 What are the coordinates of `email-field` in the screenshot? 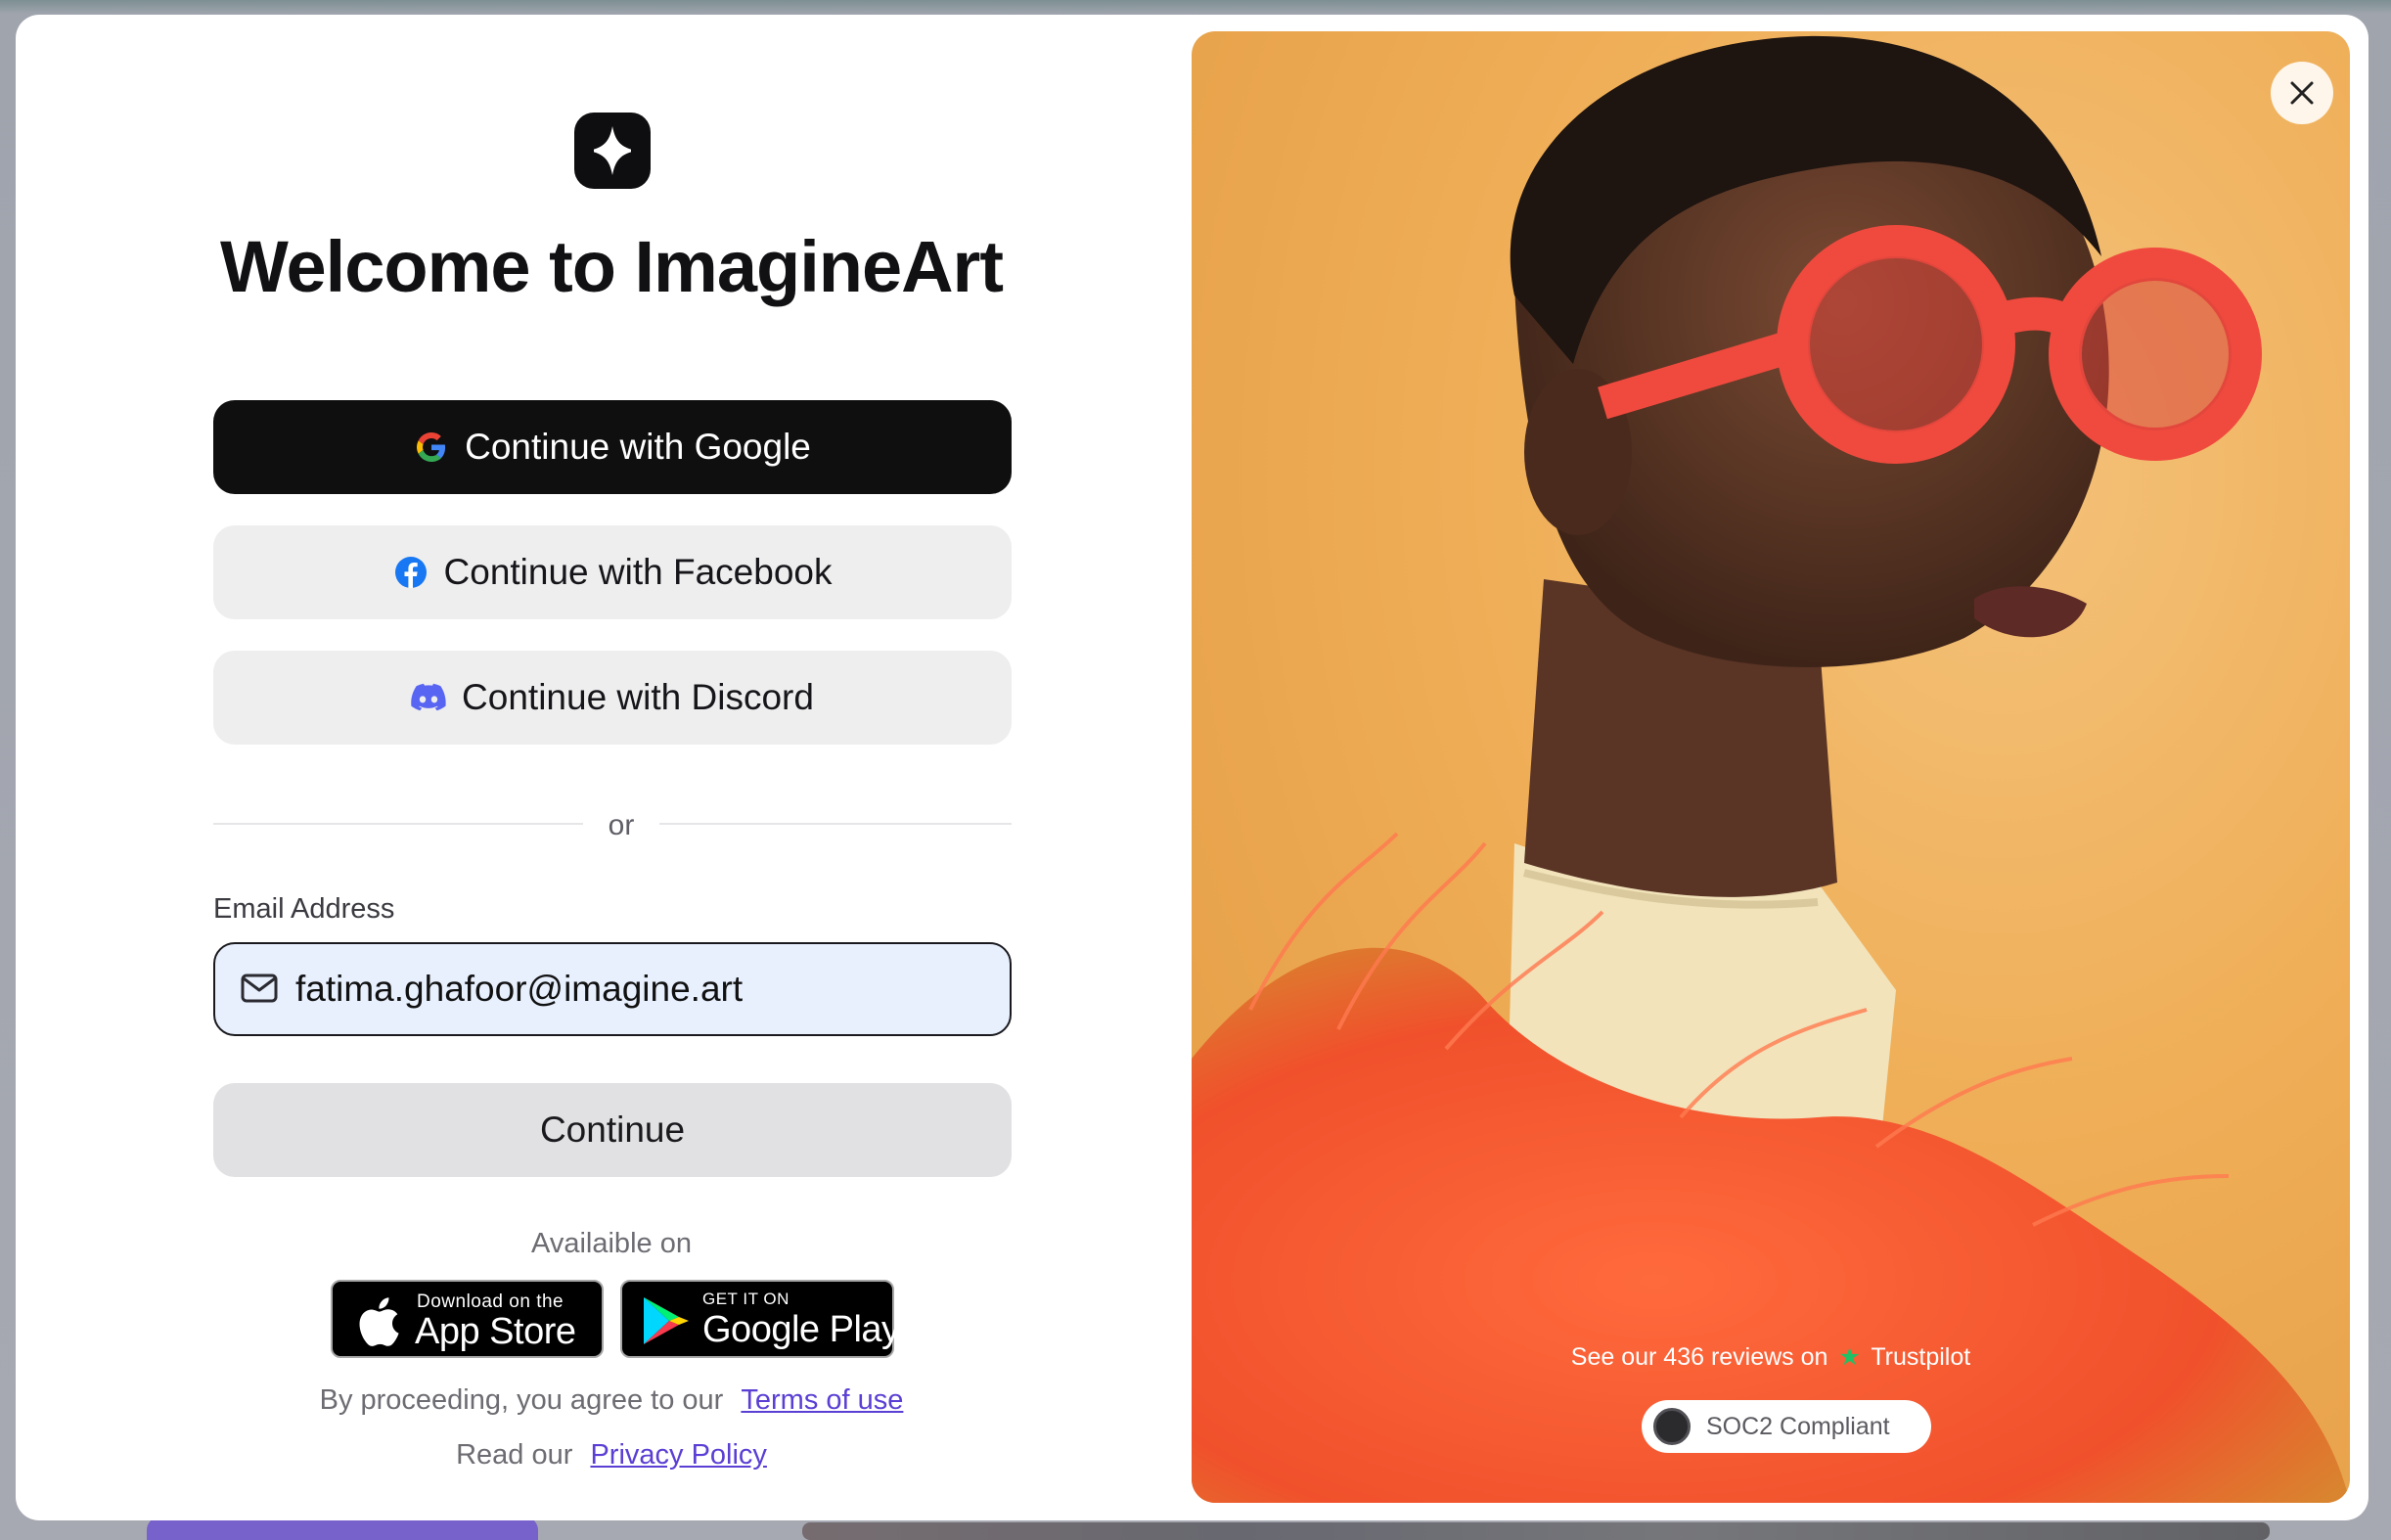 It's located at (612, 989).